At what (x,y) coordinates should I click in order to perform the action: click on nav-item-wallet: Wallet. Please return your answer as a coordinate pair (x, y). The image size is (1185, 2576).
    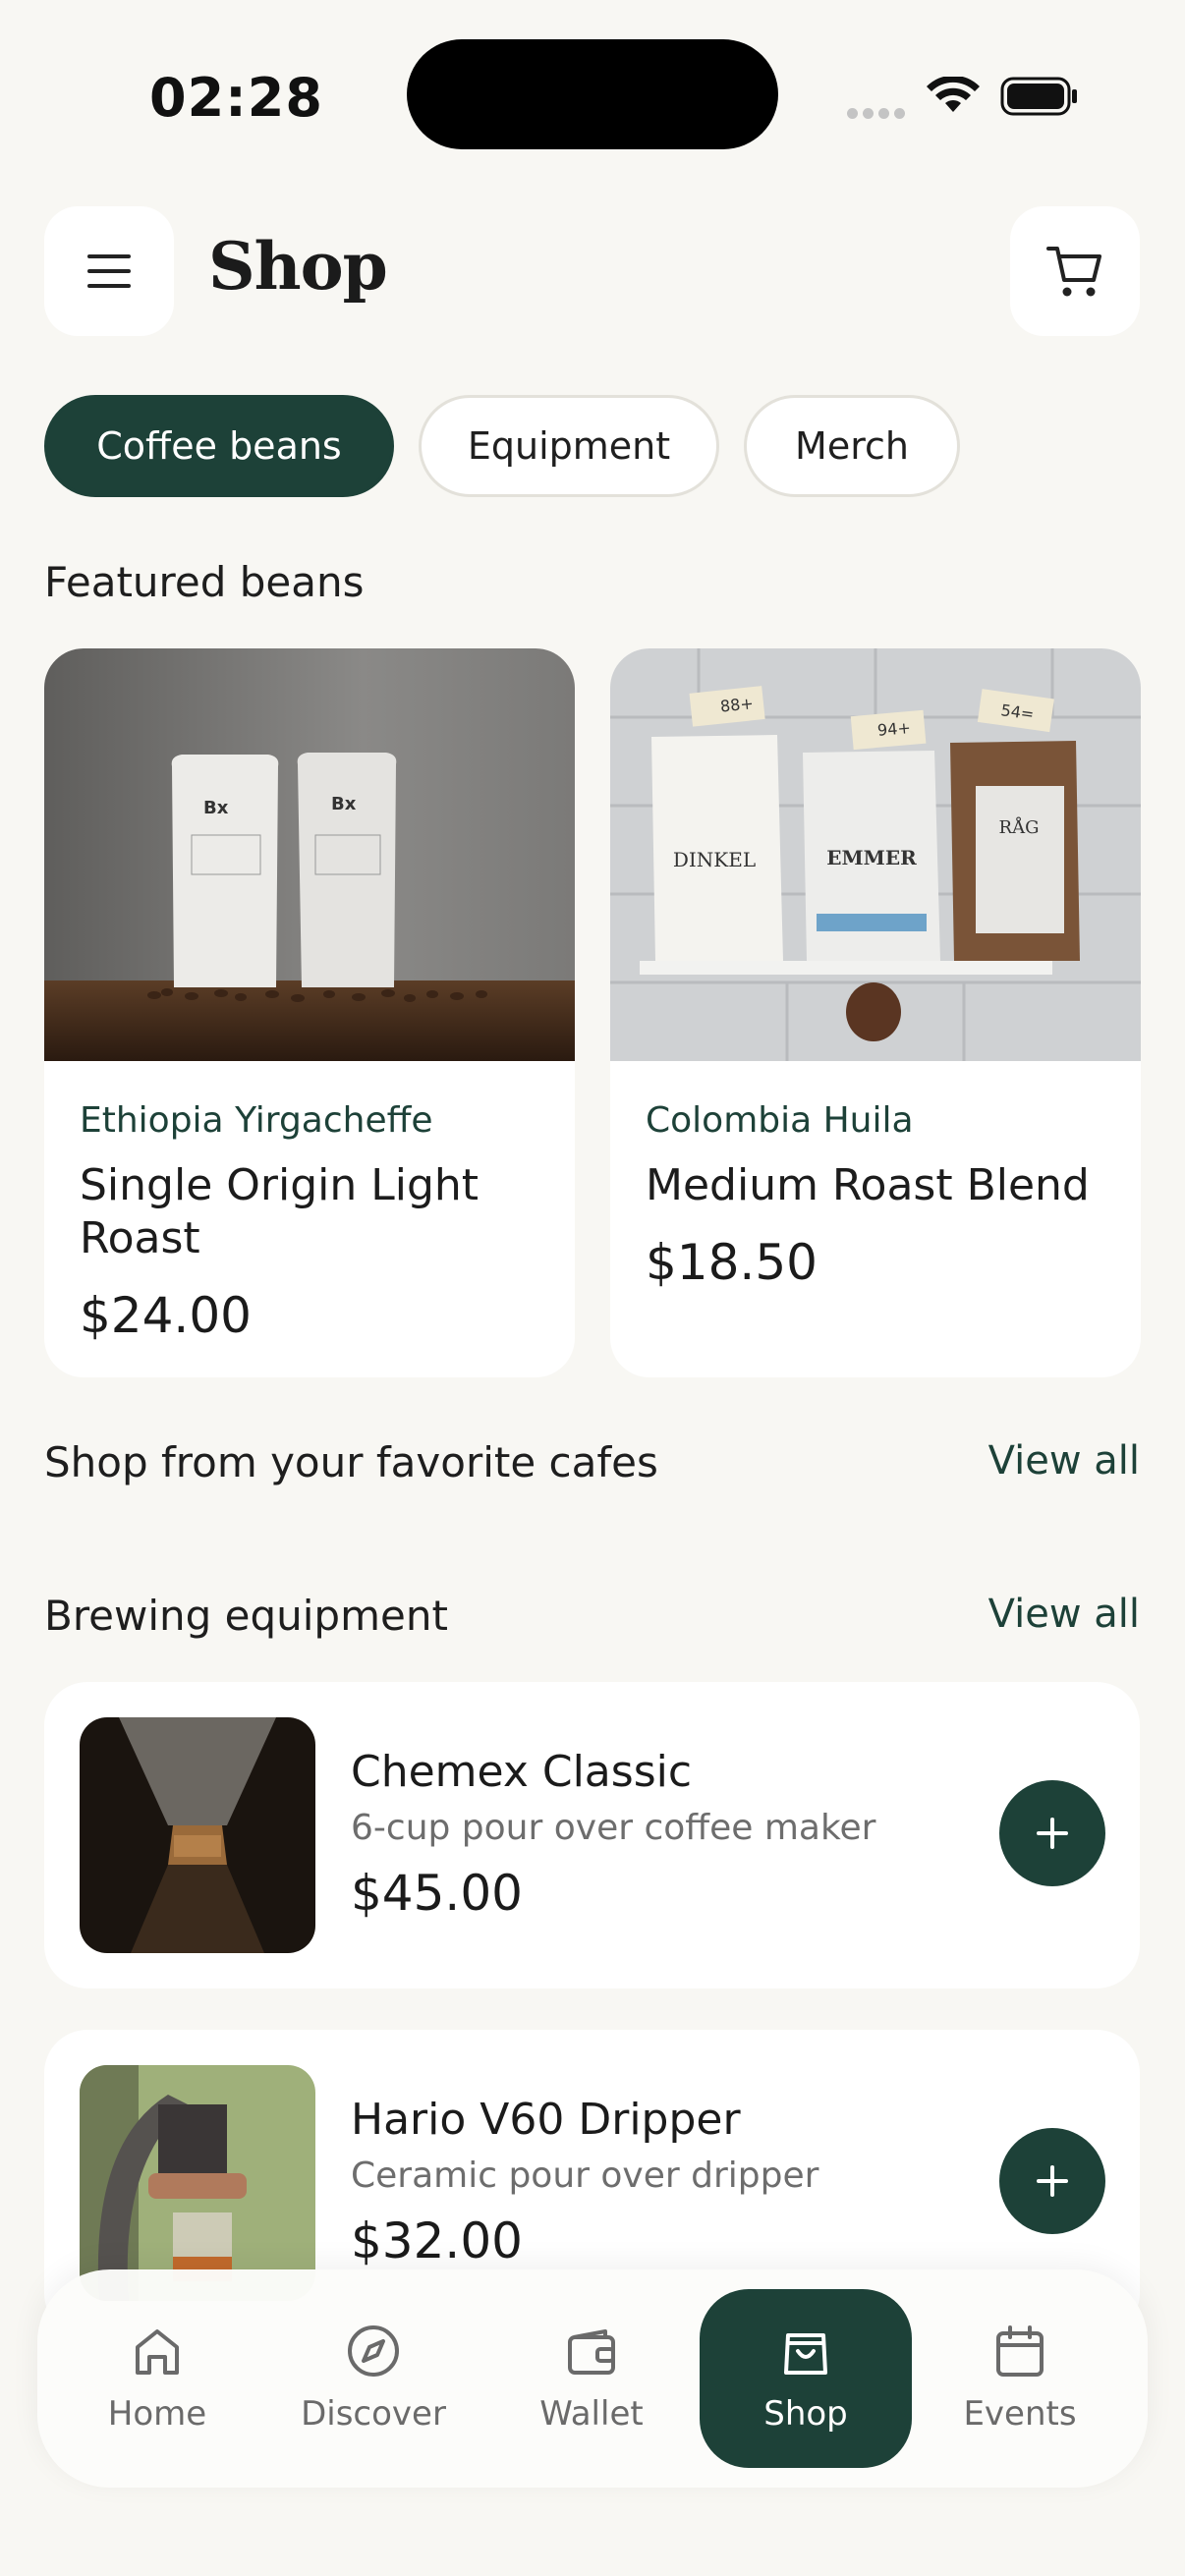
    Looking at the image, I should click on (592, 2378).